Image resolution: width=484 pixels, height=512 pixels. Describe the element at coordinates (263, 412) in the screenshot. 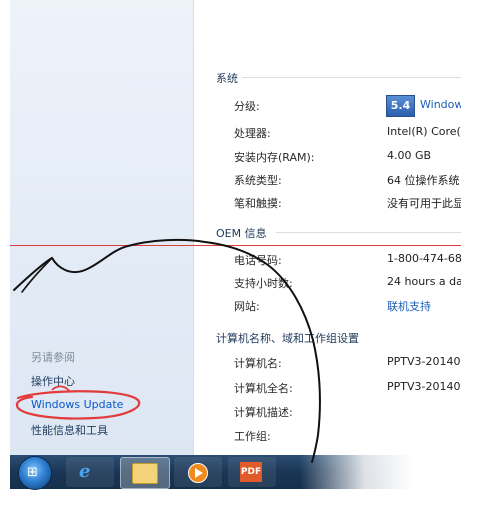

I see `computer-description-label: 计算机描述:` at that location.